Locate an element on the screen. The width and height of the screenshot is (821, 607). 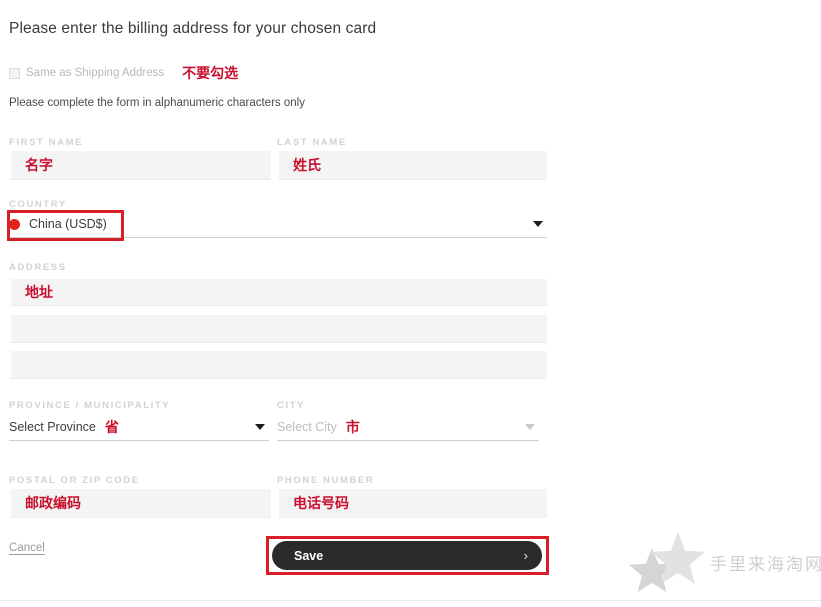
city-label: CITY is located at coordinates (291, 405).